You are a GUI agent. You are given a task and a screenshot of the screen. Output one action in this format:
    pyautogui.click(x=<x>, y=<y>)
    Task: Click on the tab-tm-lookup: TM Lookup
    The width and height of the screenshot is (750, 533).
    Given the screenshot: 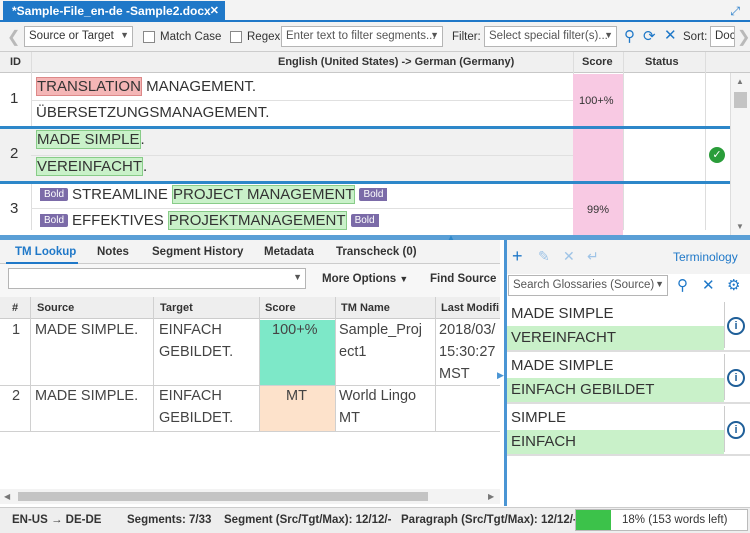 What is the action you would take?
    pyautogui.click(x=45, y=252)
    